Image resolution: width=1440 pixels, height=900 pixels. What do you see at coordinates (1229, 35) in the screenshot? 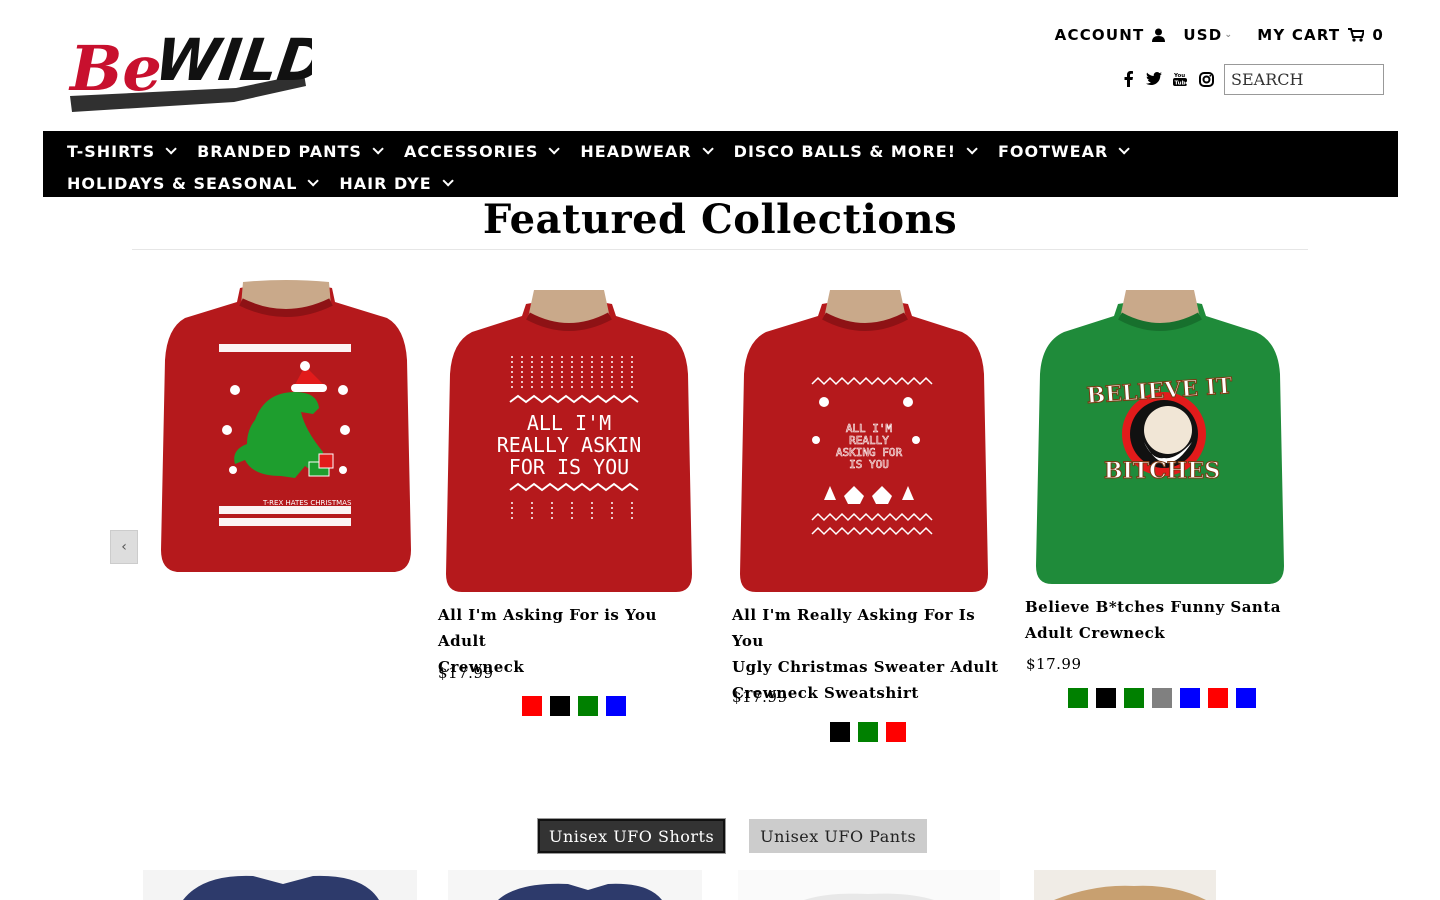
I see `chevron-down-icon: ⌄` at bounding box center [1229, 35].